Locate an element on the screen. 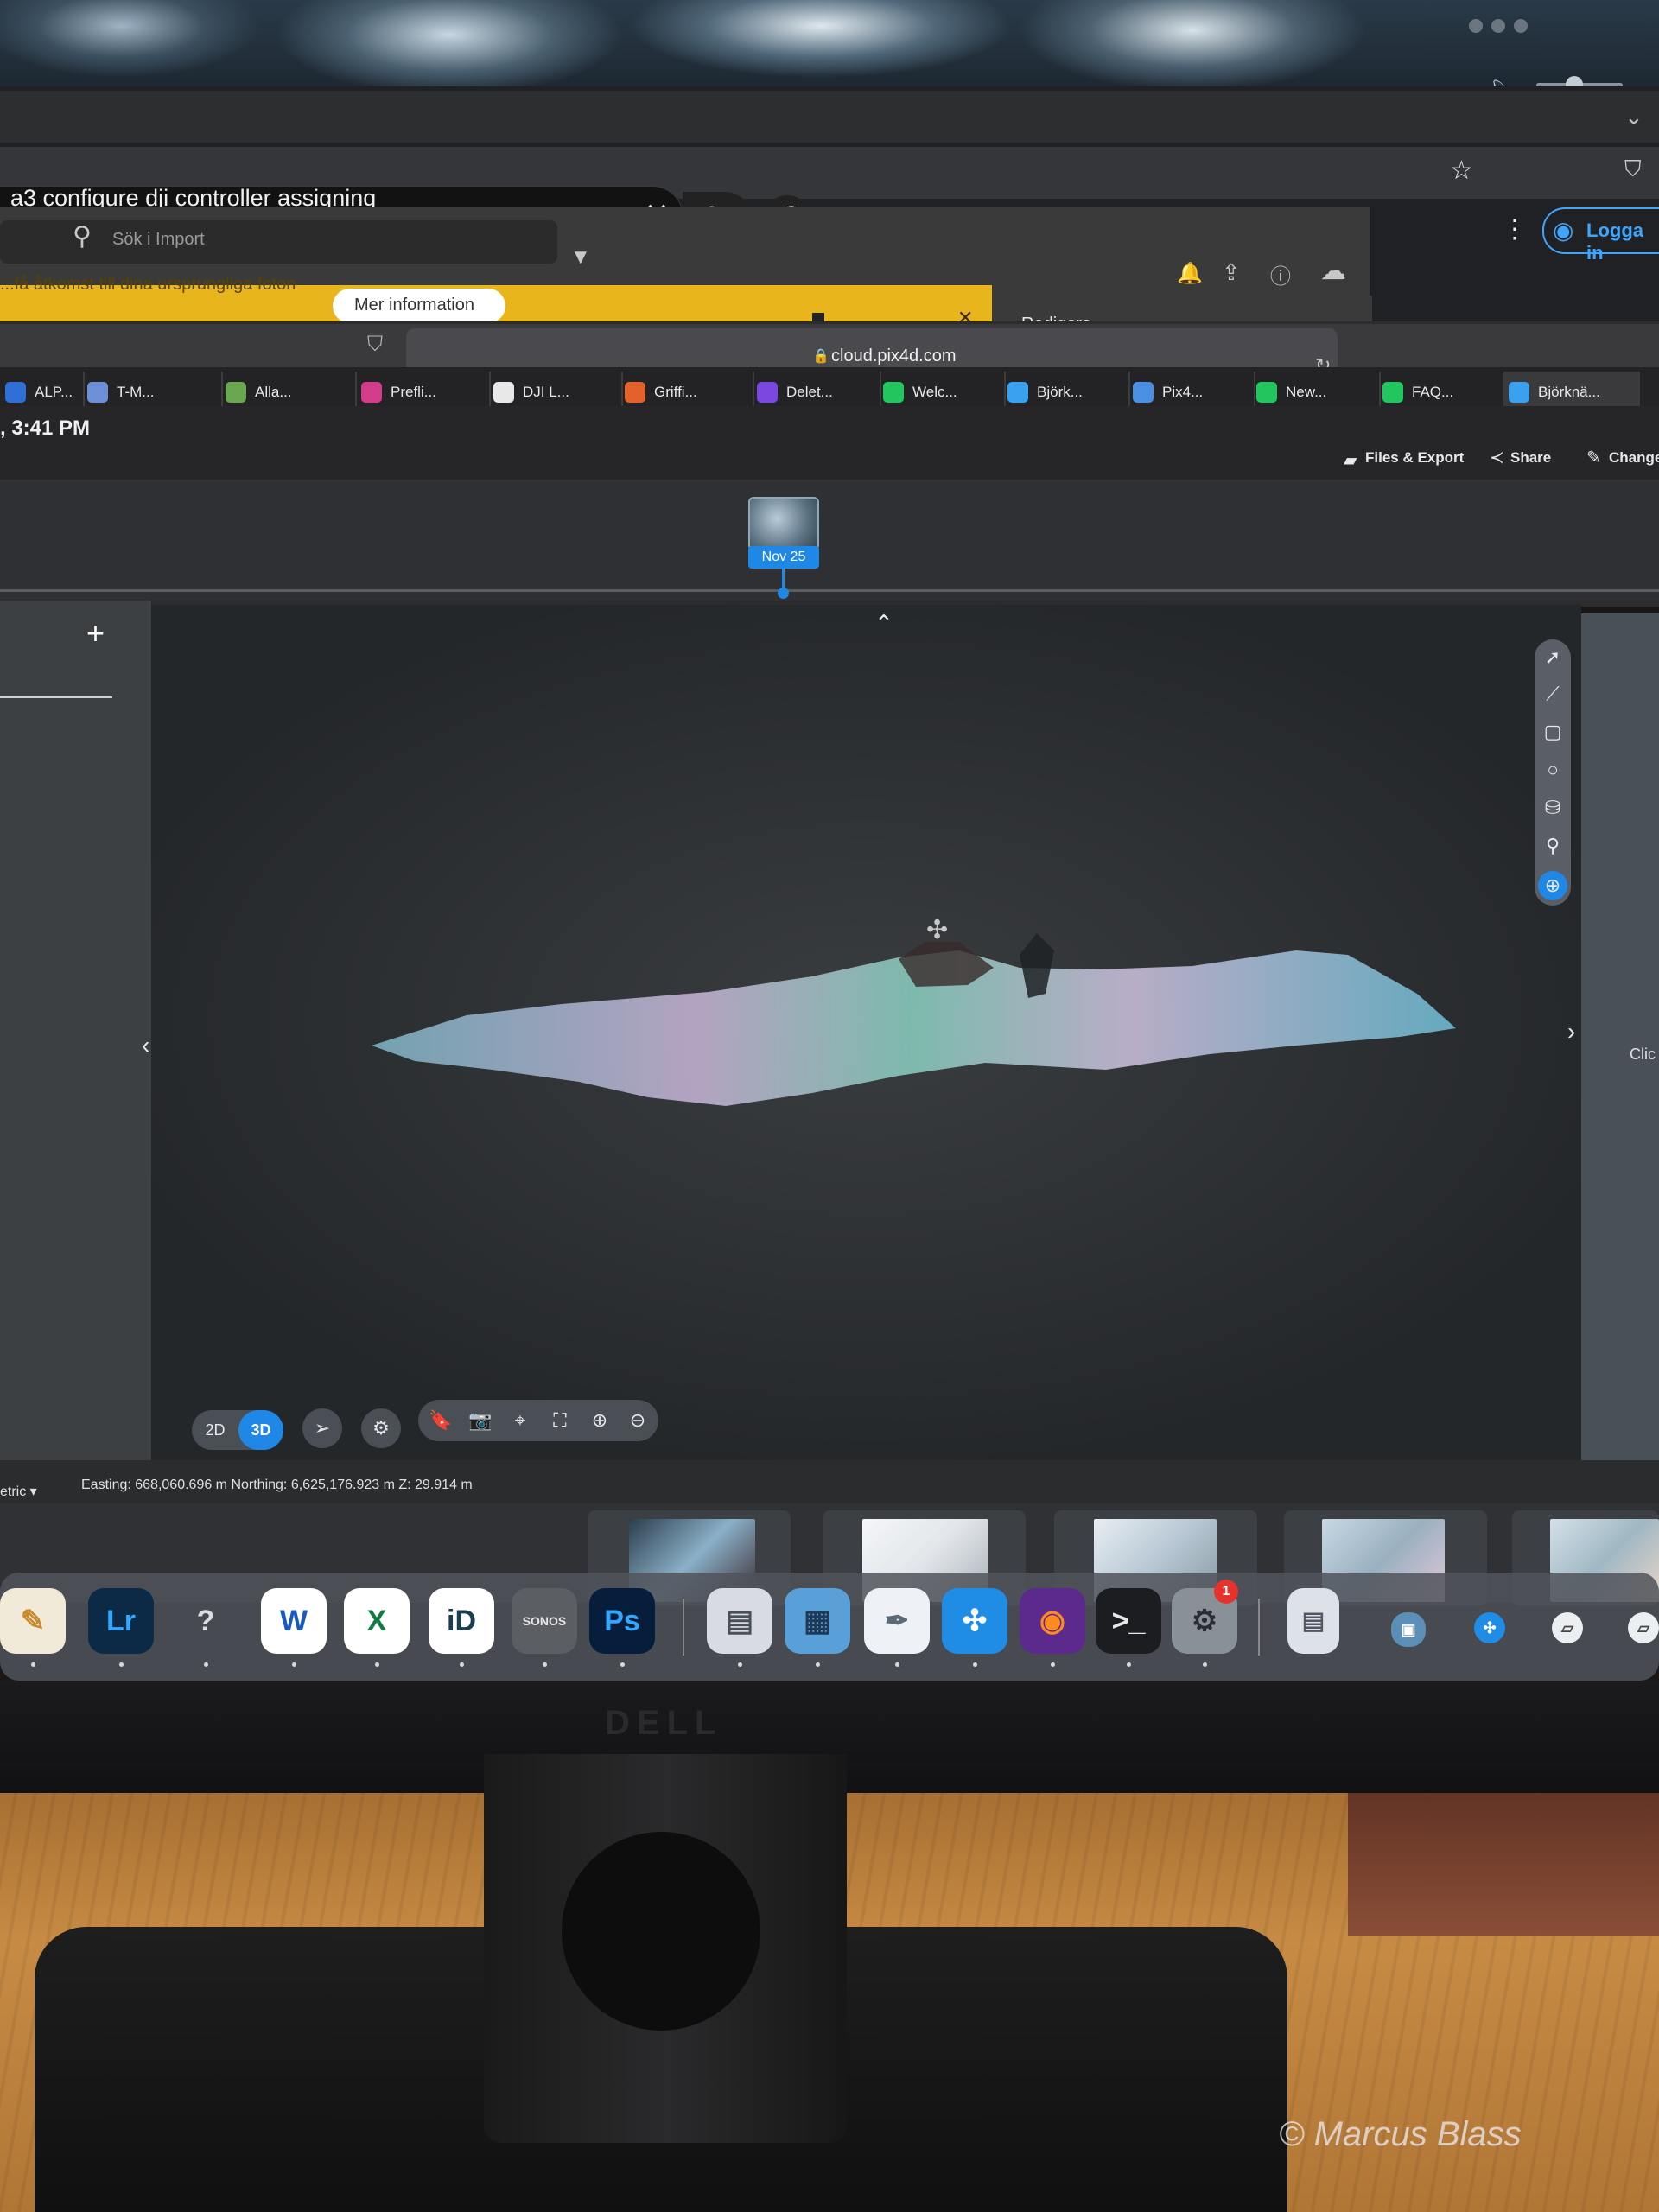 Image resolution: width=1659 pixels, height=2212 pixels. dock-app-pages: ✎ is located at coordinates (33, 1621).